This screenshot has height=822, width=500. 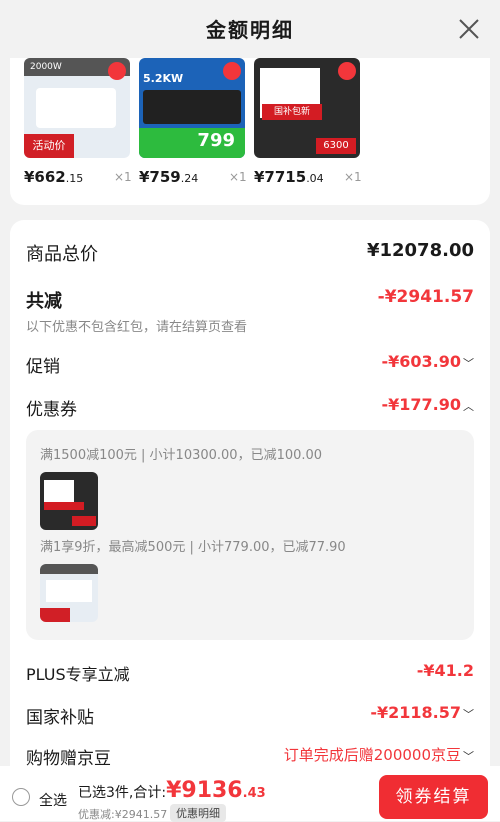 What do you see at coordinates (169, 177) in the screenshot?
I see `product-price: ¥759.24` at bounding box center [169, 177].